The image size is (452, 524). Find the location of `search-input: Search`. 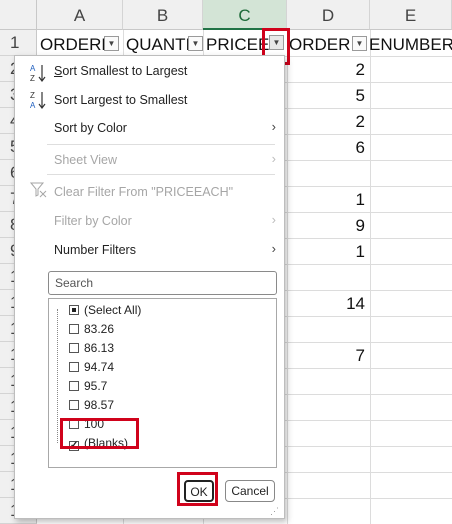

search-input: Search is located at coordinates (162, 283).